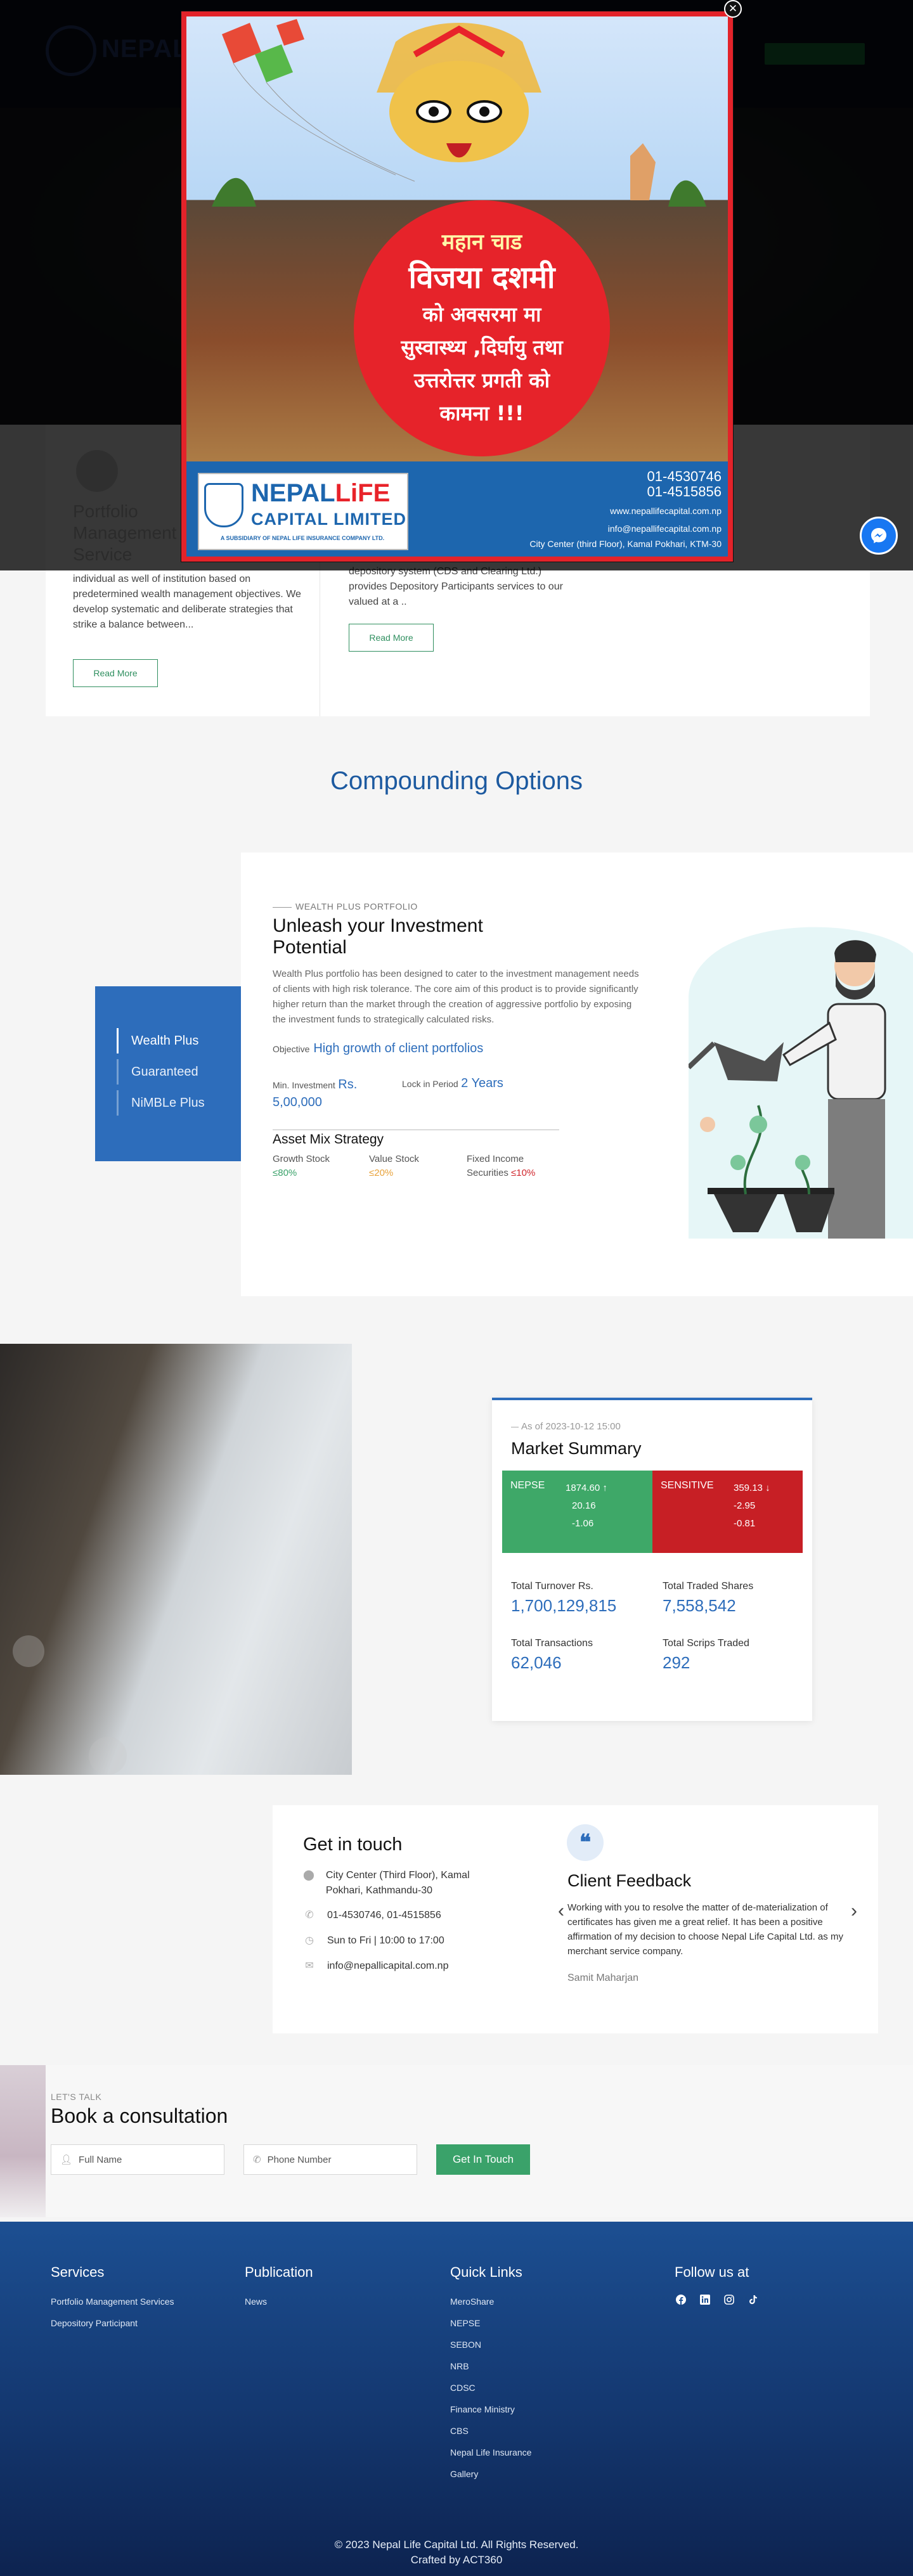 The height and width of the screenshot is (2576, 913). What do you see at coordinates (309, 1915) in the screenshot?
I see `phone-icon: ✆` at bounding box center [309, 1915].